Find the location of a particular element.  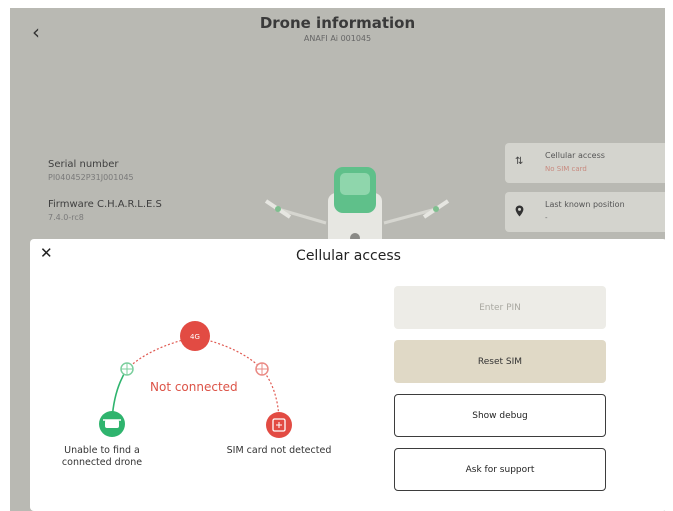

drone-node-label: Unable to find a connected drone is located at coordinates (102, 456).